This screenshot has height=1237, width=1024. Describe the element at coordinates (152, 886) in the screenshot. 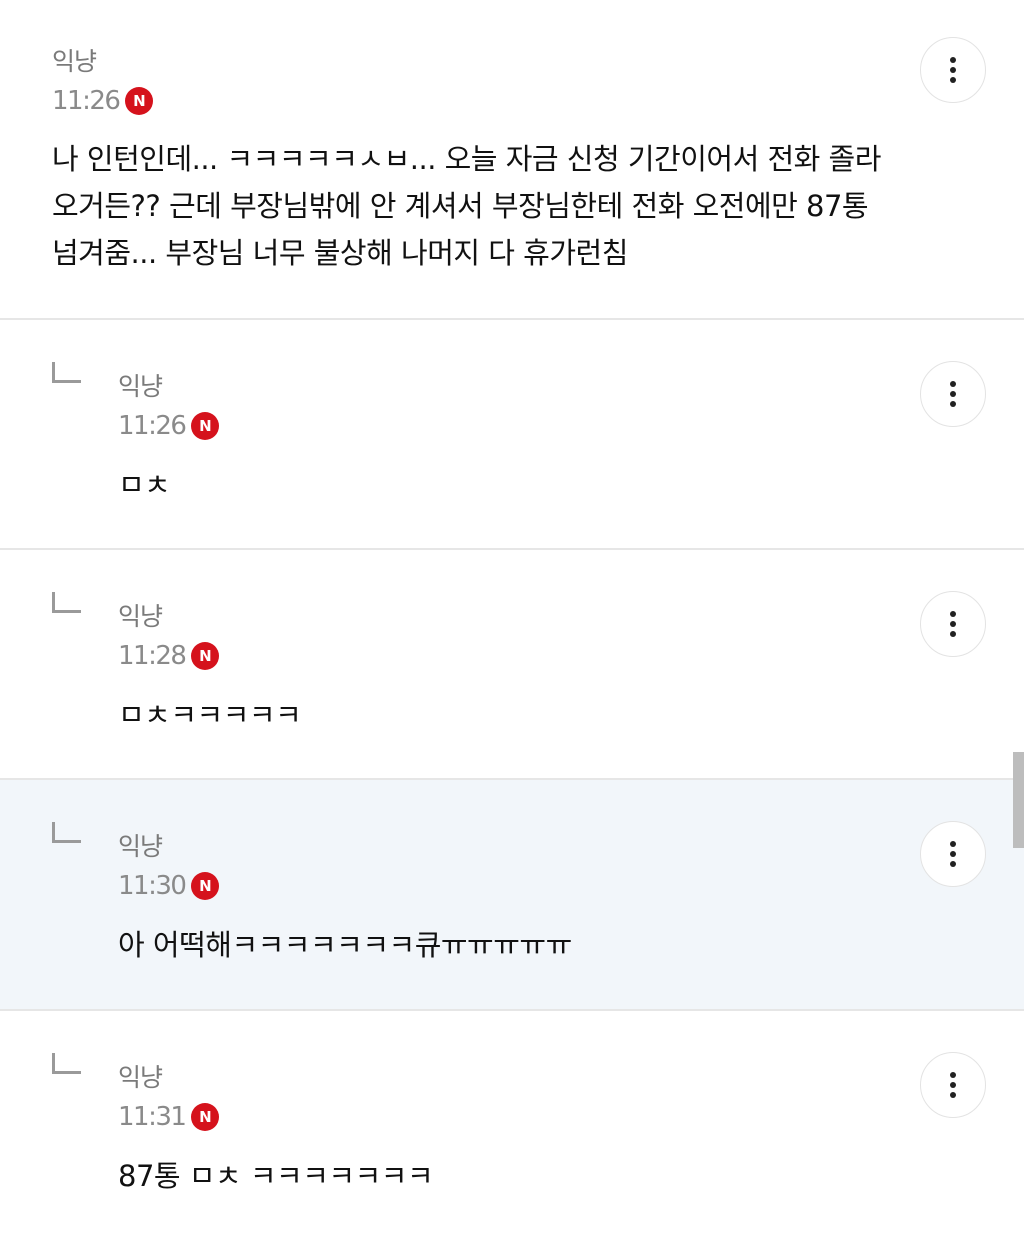

I see `timestamp: 11:30` at that location.